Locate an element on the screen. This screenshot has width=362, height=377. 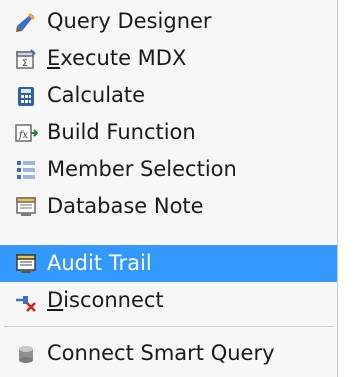
svg-text: fx is located at coordinates (23, 135).